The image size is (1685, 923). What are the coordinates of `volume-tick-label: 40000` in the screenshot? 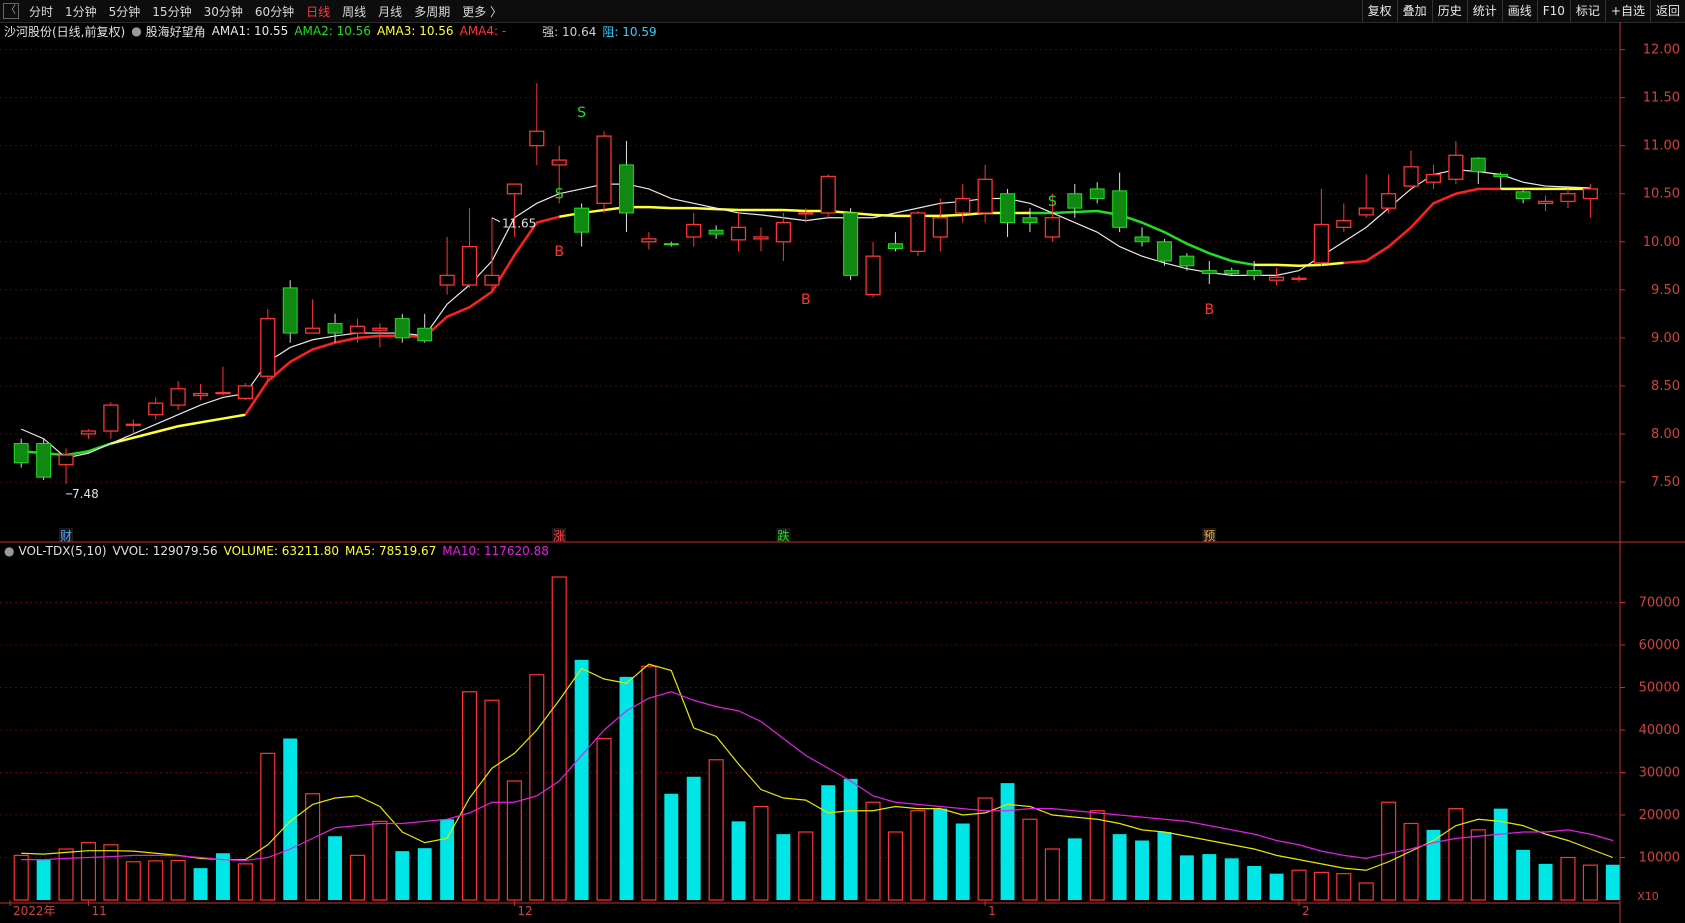 It's located at (1659, 730).